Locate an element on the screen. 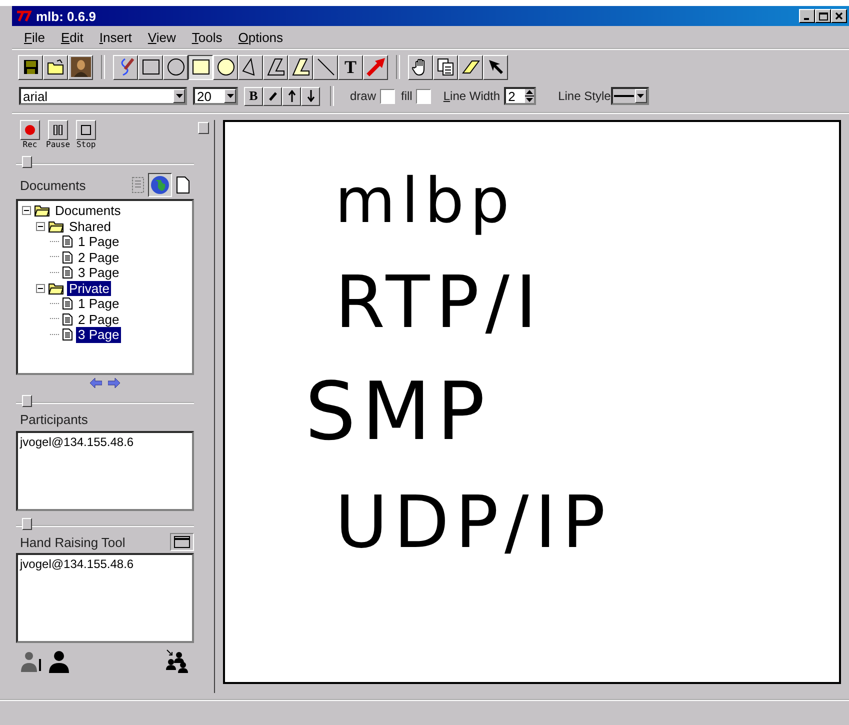 This screenshot has height=725, width=849. bold-button: B is located at coordinates (253, 96).